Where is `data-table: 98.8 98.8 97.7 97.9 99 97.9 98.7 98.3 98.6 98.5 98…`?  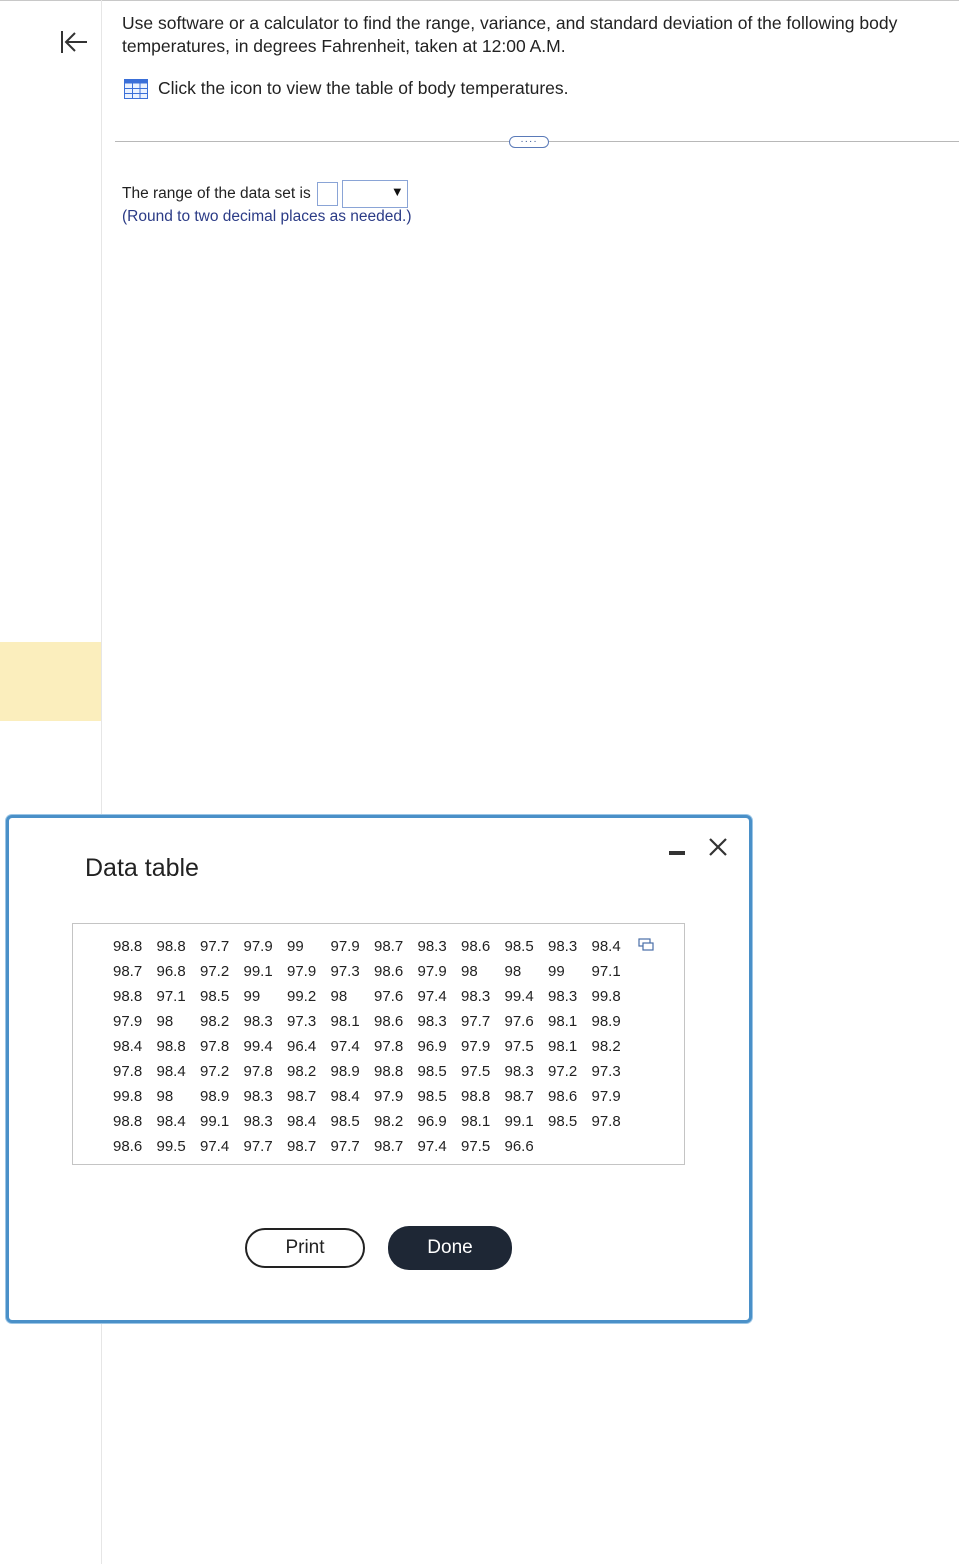
data-table: 98.8 98.8 97.7 97.9 99 97.9 98.7 98.3 98.6 98.5 98… is located at coordinates (378, 1044).